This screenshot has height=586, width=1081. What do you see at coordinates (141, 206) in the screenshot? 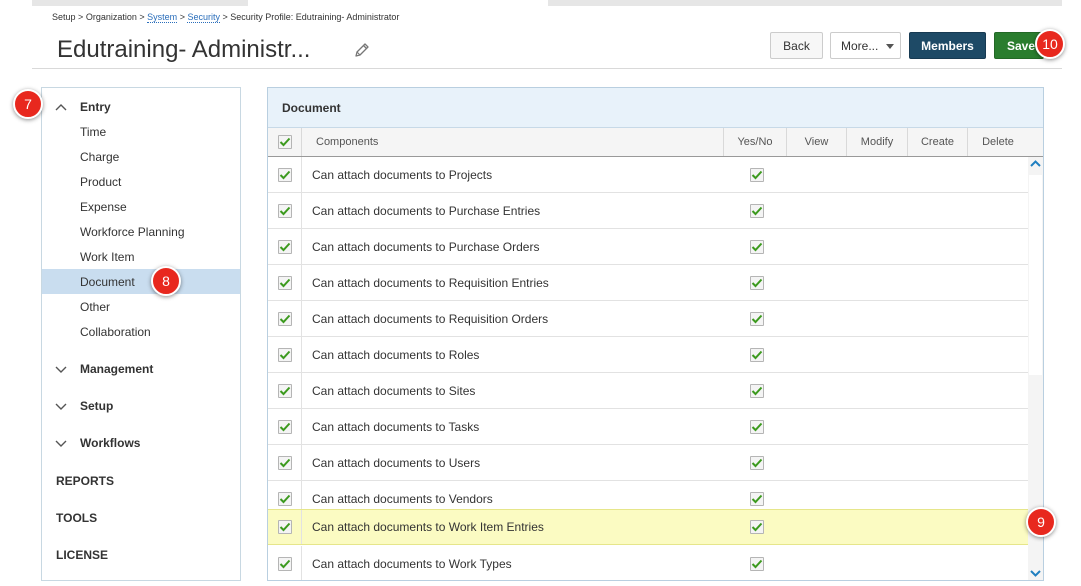
I see `sidebar-item-expense: Expense` at bounding box center [141, 206].